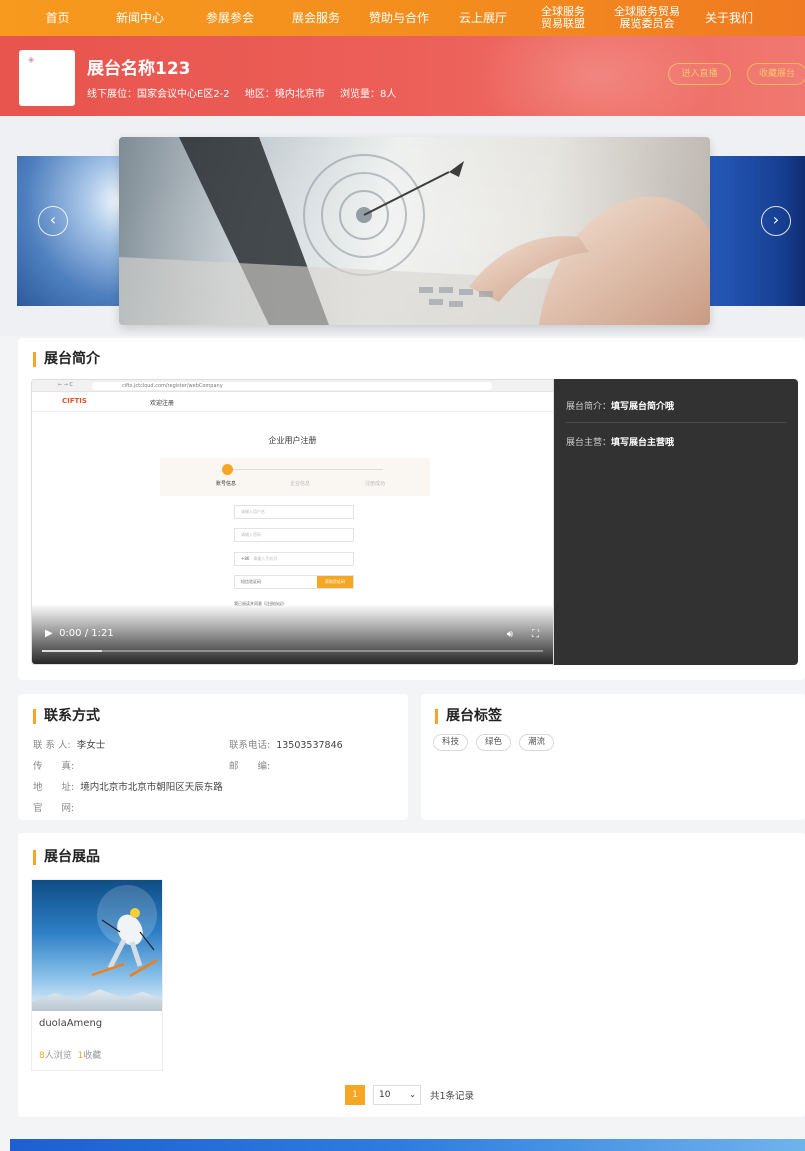  What do you see at coordinates (676, 422) in the screenshot?
I see `intro-divider` at bounding box center [676, 422].